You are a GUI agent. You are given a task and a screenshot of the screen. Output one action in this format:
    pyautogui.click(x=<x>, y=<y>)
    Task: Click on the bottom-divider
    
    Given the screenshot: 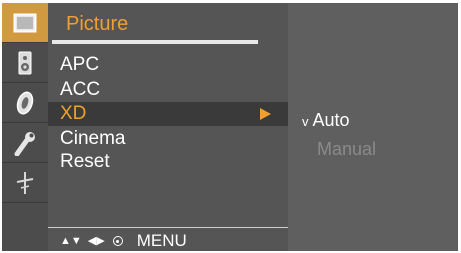 What is the action you would take?
    pyautogui.click(x=168, y=227)
    